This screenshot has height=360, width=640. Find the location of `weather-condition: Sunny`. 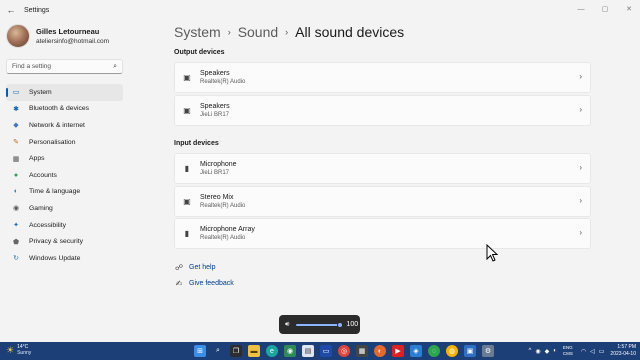

weather-condition: Sunny is located at coordinates (24, 353).